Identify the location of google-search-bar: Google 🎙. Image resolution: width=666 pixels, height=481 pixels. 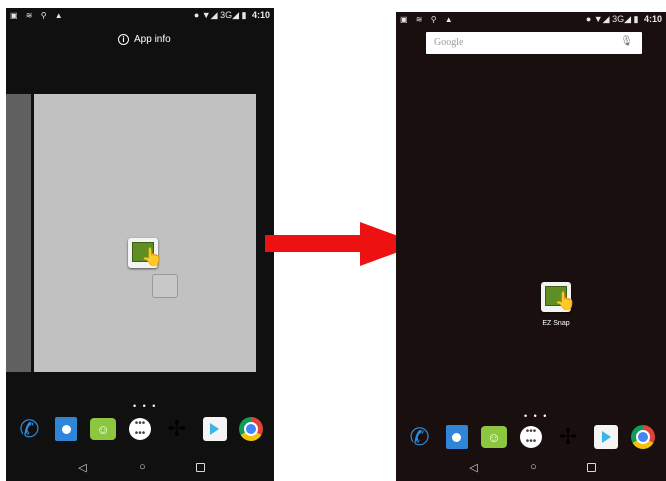
(534, 43).